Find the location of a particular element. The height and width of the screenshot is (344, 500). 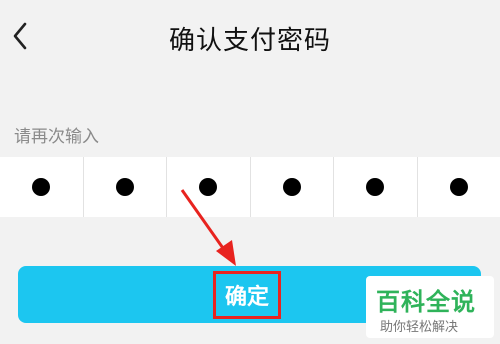

page-title: 确认支付密码 is located at coordinates (249, 41).